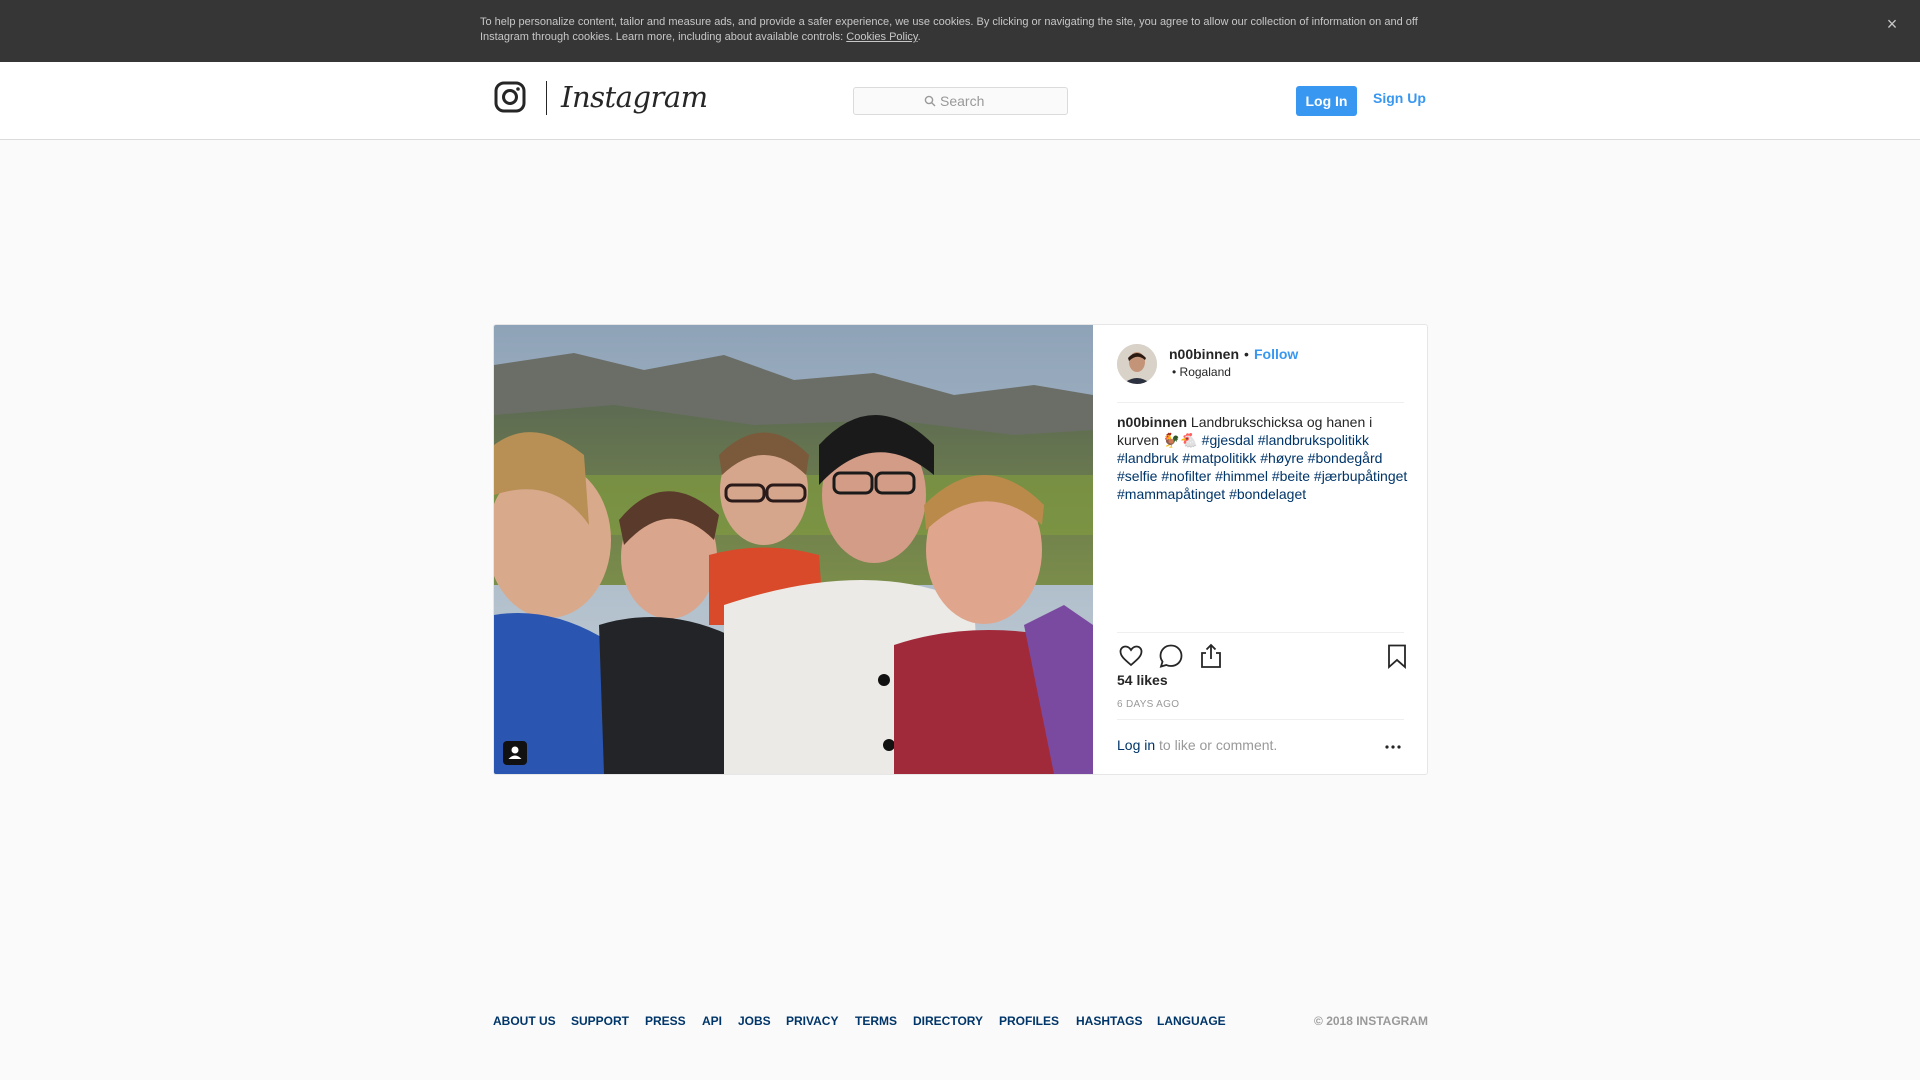 Image resolution: width=1920 pixels, height=1080 pixels. I want to click on hashtag-link: #matpolitikk, so click(1219, 458).